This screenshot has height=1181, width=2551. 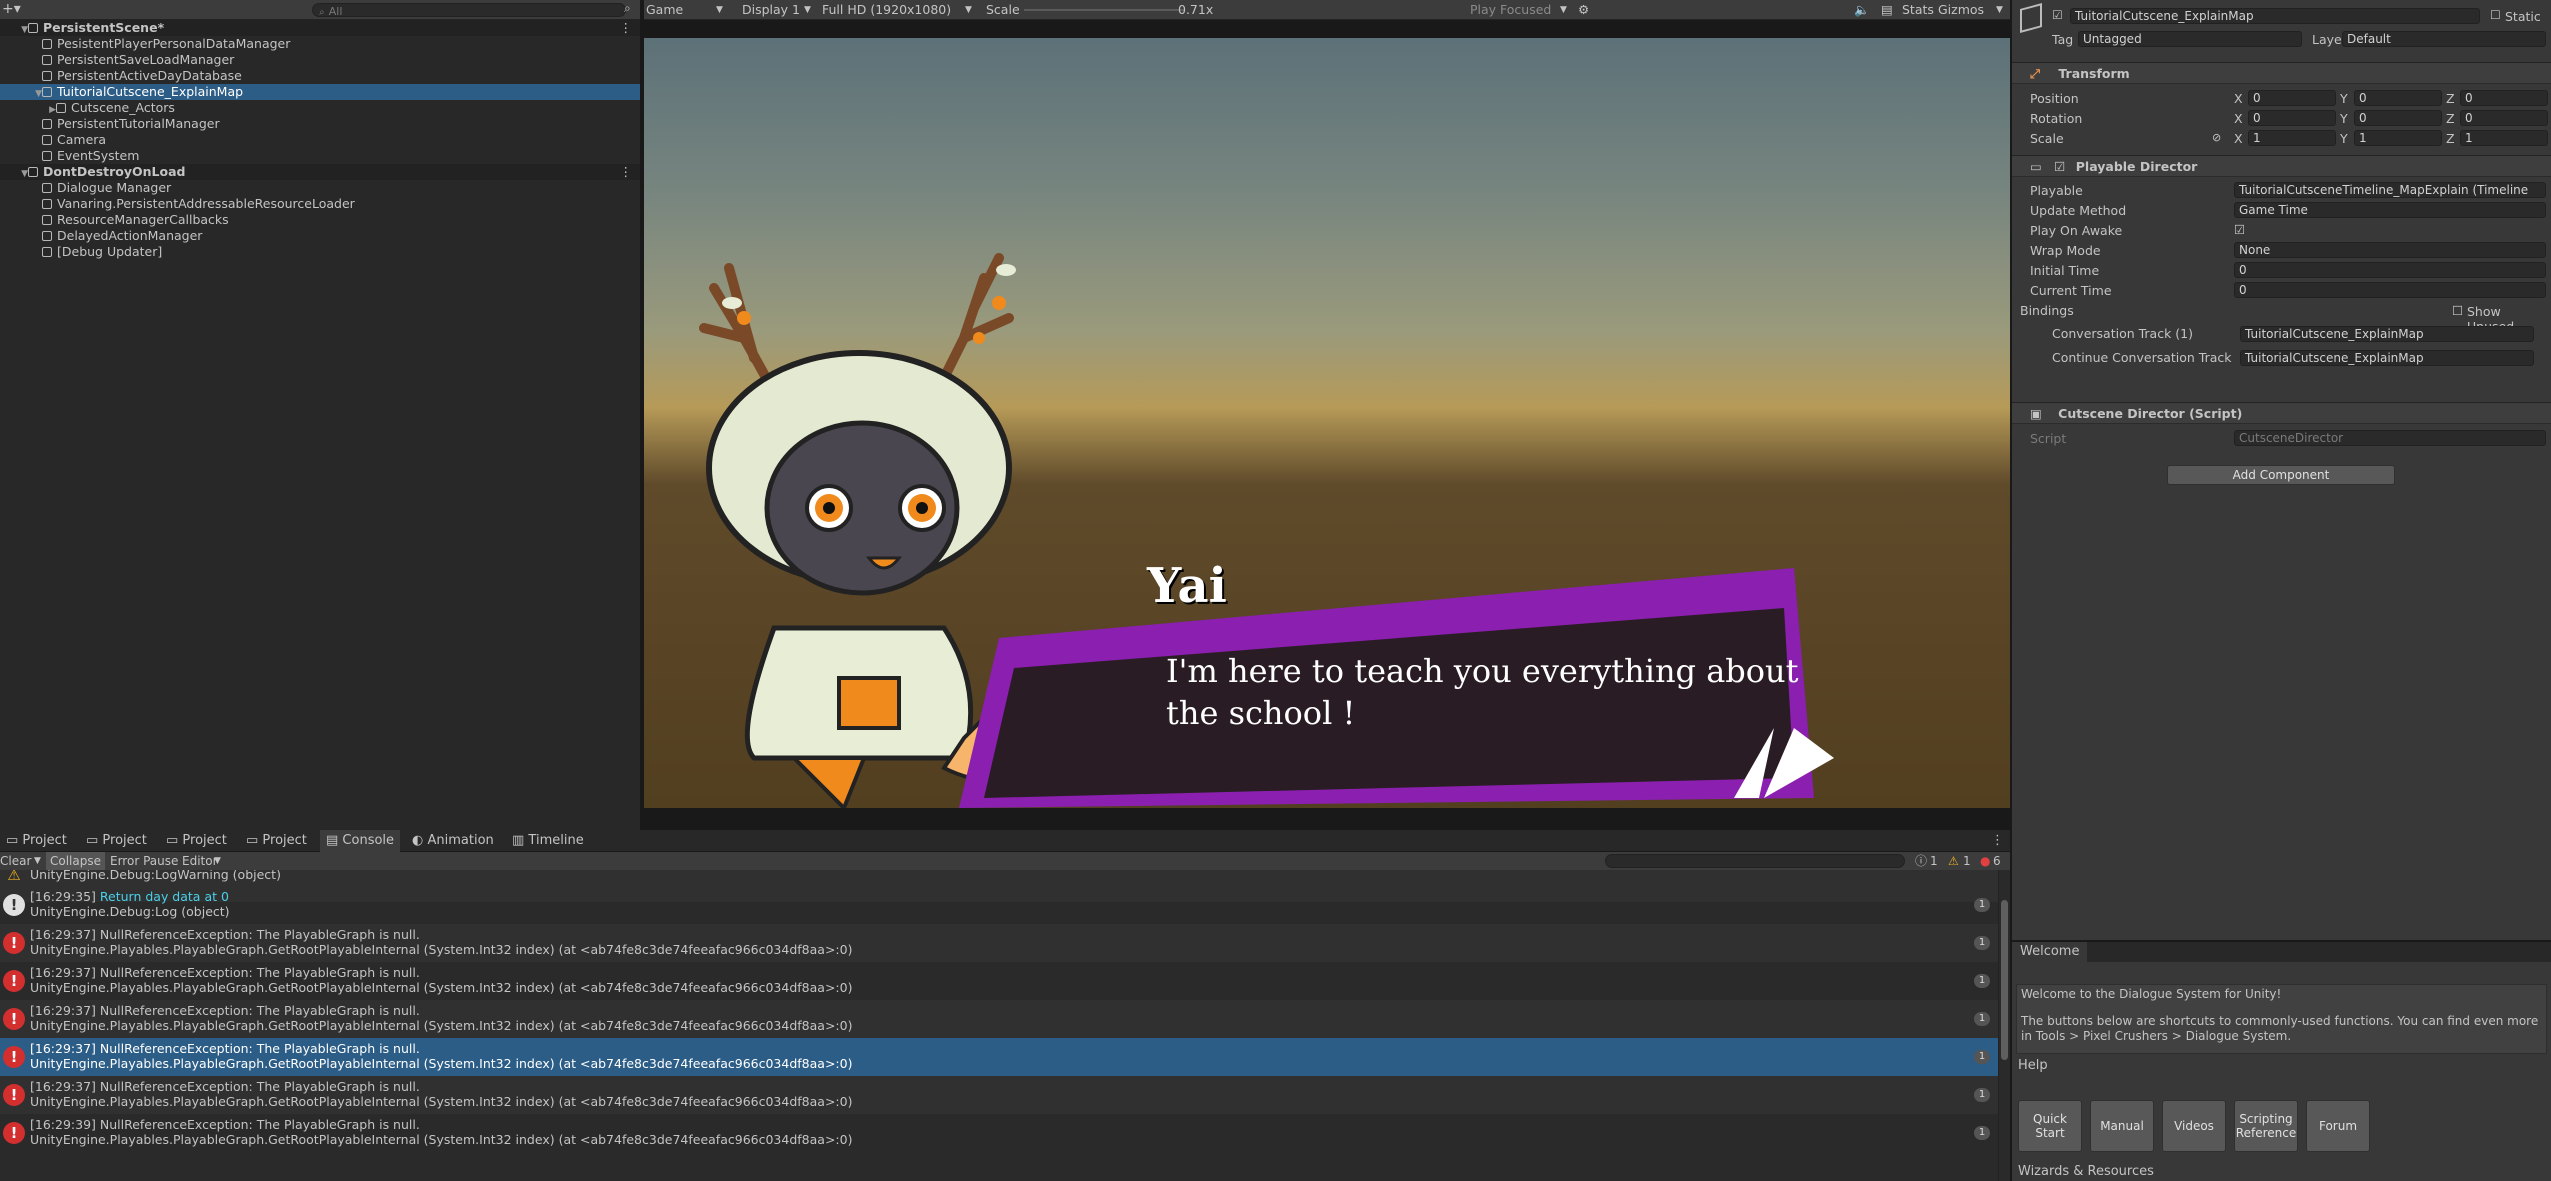 What do you see at coordinates (2281, 73) in the screenshot?
I see `transform-header: ⤢ Transform` at bounding box center [2281, 73].